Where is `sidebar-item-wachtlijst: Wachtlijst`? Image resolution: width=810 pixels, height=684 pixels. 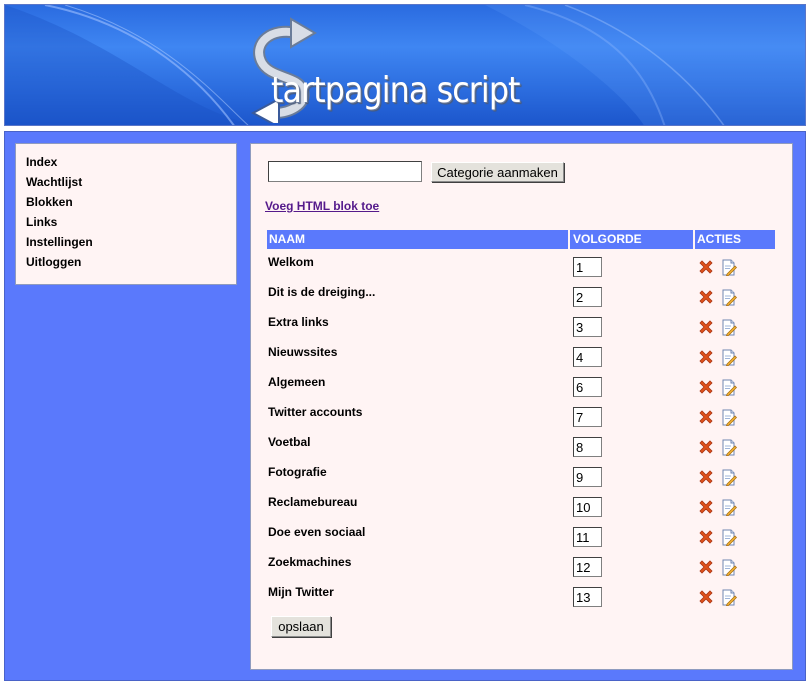
sidebar-item-wachtlijst: Wachtlijst is located at coordinates (54, 182).